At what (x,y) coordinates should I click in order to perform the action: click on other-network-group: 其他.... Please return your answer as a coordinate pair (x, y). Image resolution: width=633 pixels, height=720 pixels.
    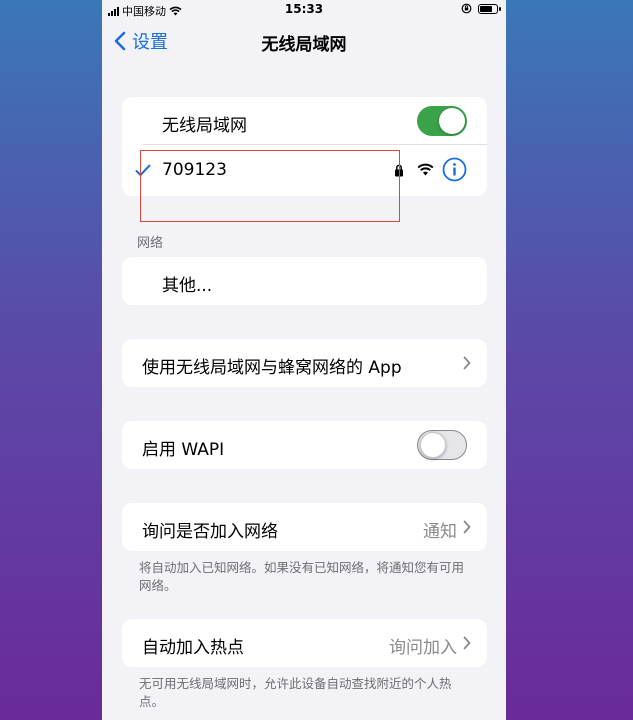
    Looking at the image, I should click on (304, 281).